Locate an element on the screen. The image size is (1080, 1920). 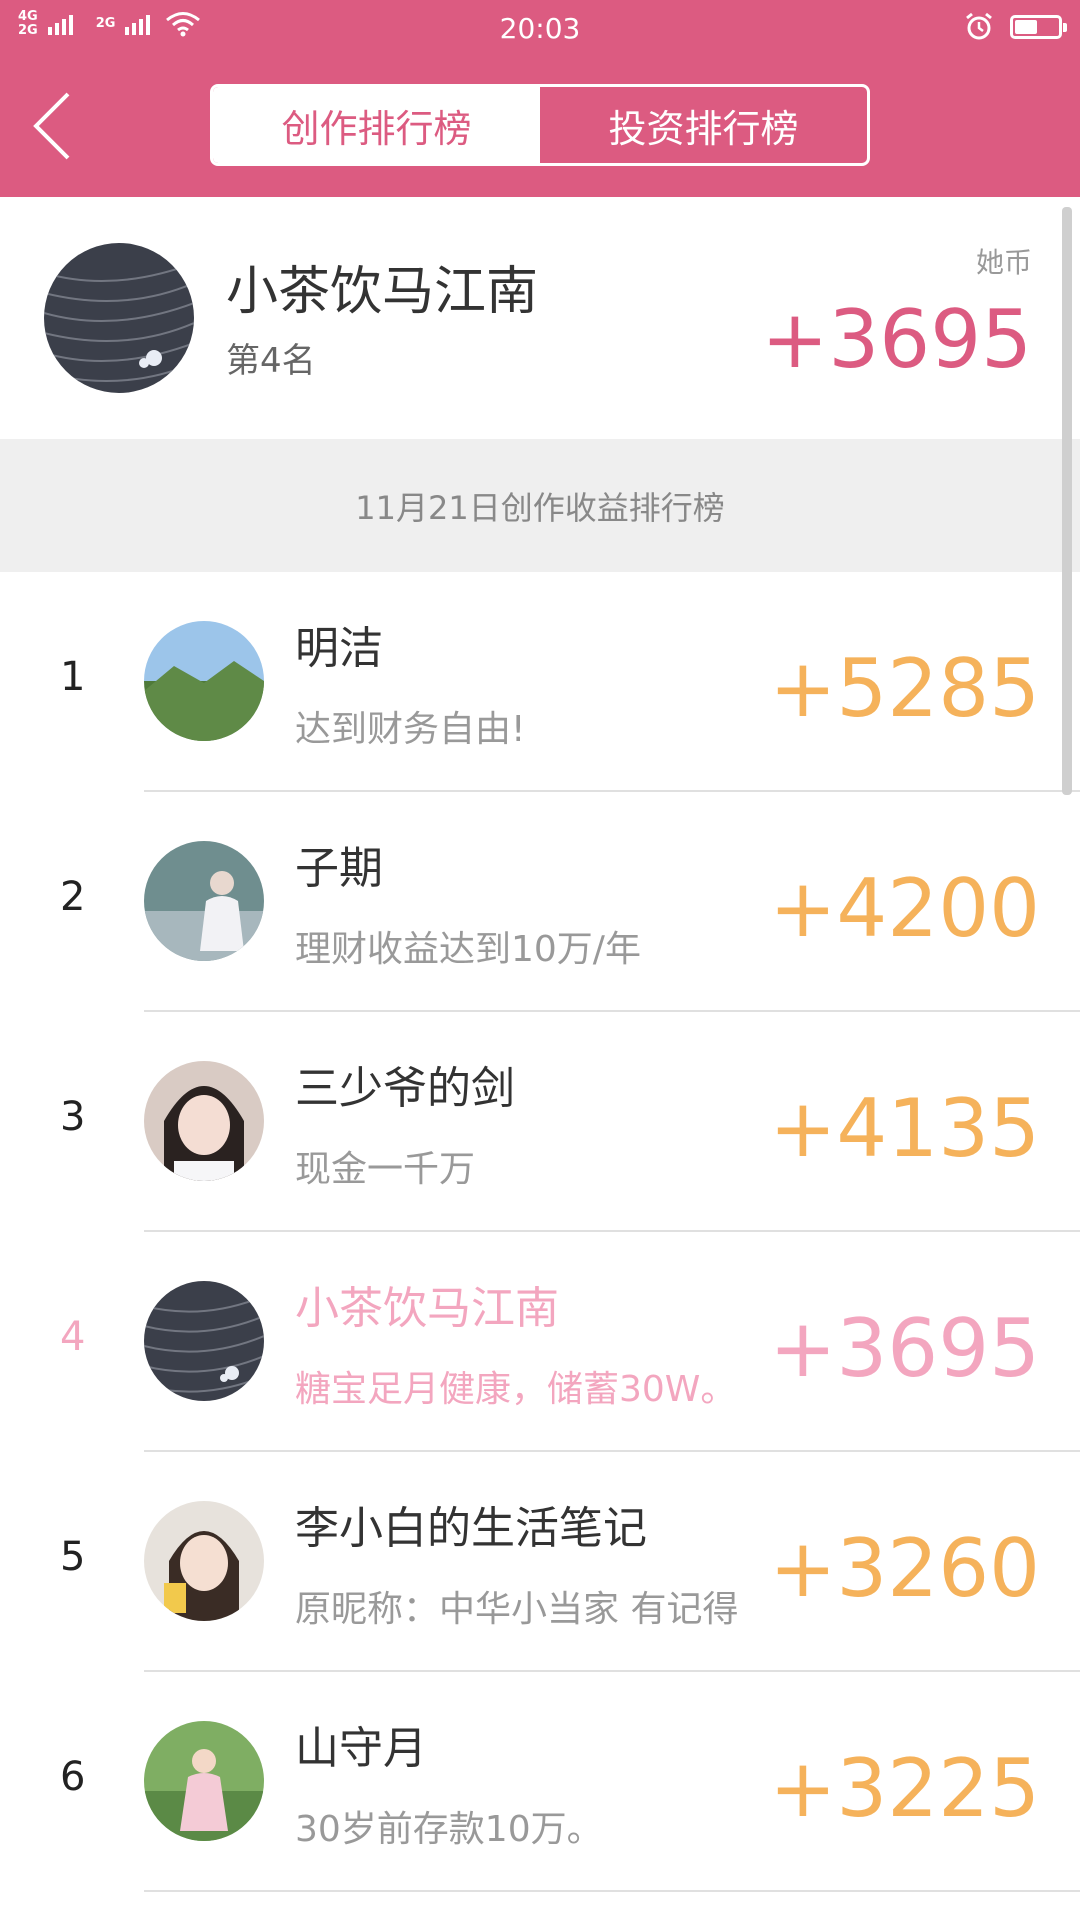
user-motto: 达到财务自由! is located at coordinates (410, 729).